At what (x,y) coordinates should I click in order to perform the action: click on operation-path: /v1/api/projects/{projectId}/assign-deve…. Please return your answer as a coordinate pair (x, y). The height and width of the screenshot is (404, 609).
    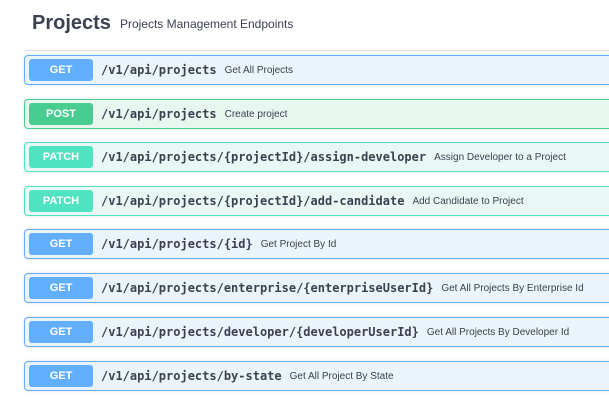
    Looking at the image, I should click on (264, 157).